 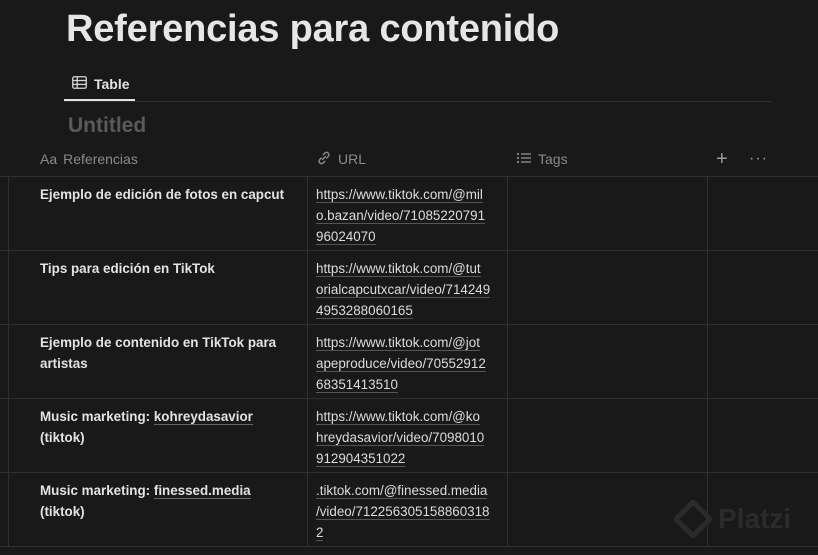 What do you see at coordinates (399, 195) in the screenshot?
I see `url-link-text: https://www.tiktok.com/@mil` at bounding box center [399, 195].